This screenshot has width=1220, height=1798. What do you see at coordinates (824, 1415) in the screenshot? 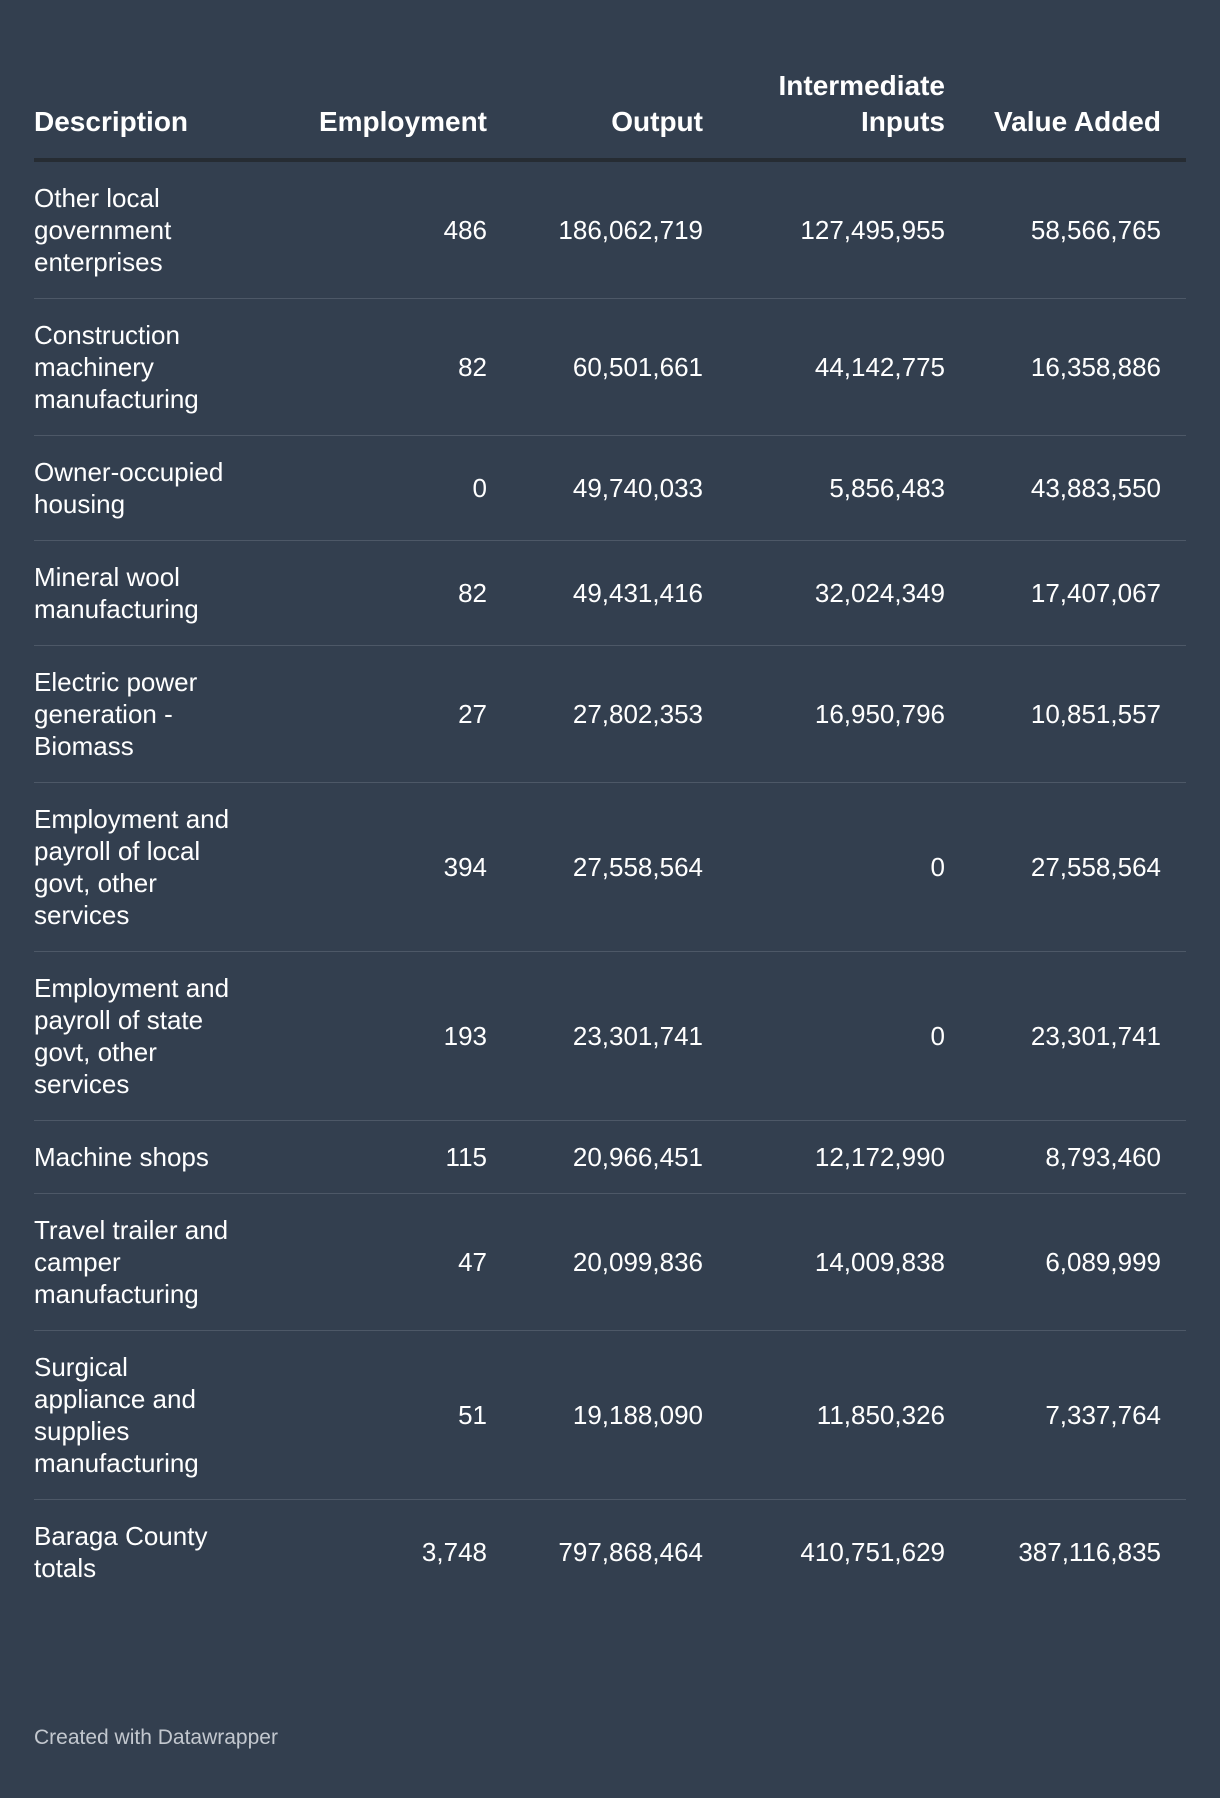
I see `intermediate-inputs-cell: 11,850,326` at bounding box center [824, 1415].